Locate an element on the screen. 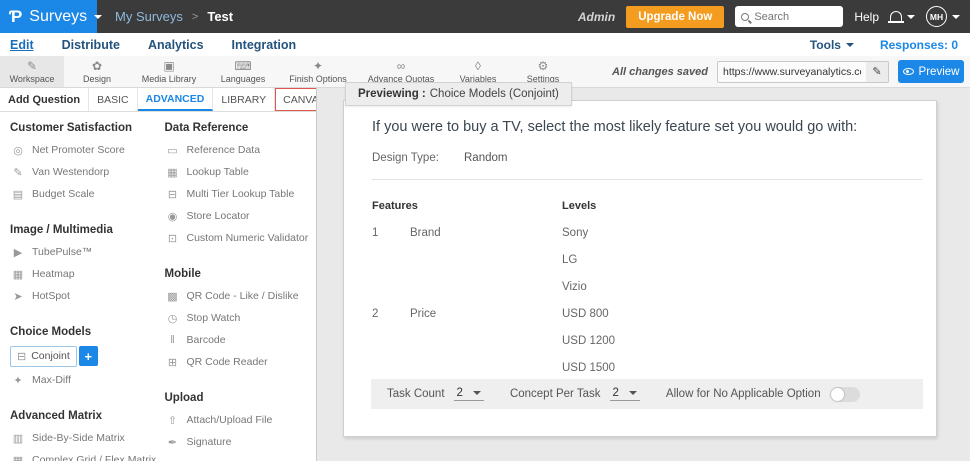 The image size is (970, 461). nav-integration: Integration is located at coordinates (264, 45).